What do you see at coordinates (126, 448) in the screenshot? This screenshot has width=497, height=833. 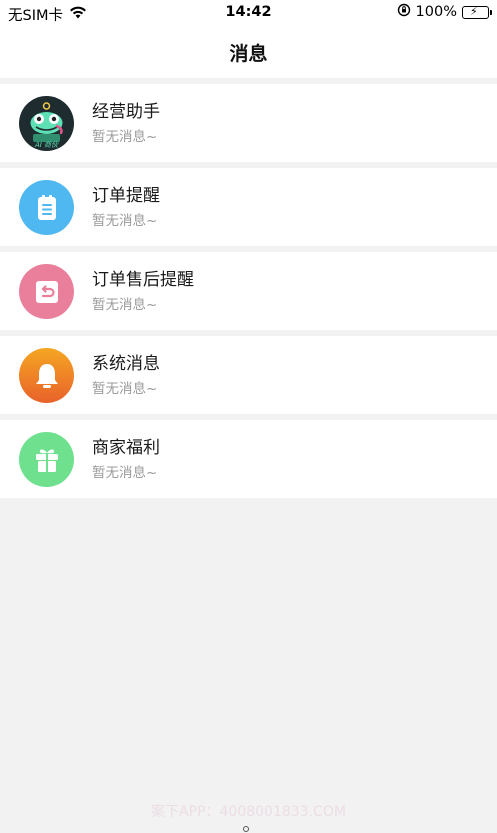 I see `item-title: 商家福利` at bounding box center [126, 448].